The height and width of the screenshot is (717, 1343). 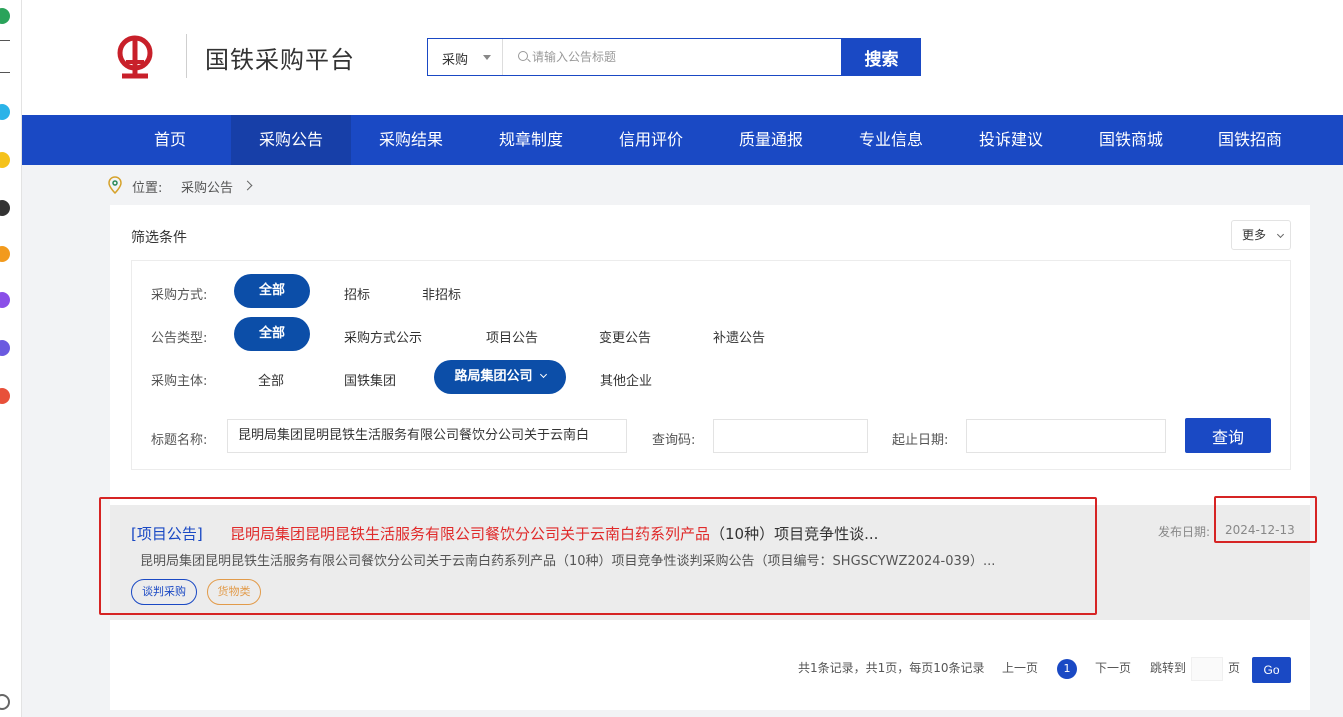 What do you see at coordinates (891, 140) in the screenshot?
I see `nav-professional-info: 专业信息` at bounding box center [891, 140].